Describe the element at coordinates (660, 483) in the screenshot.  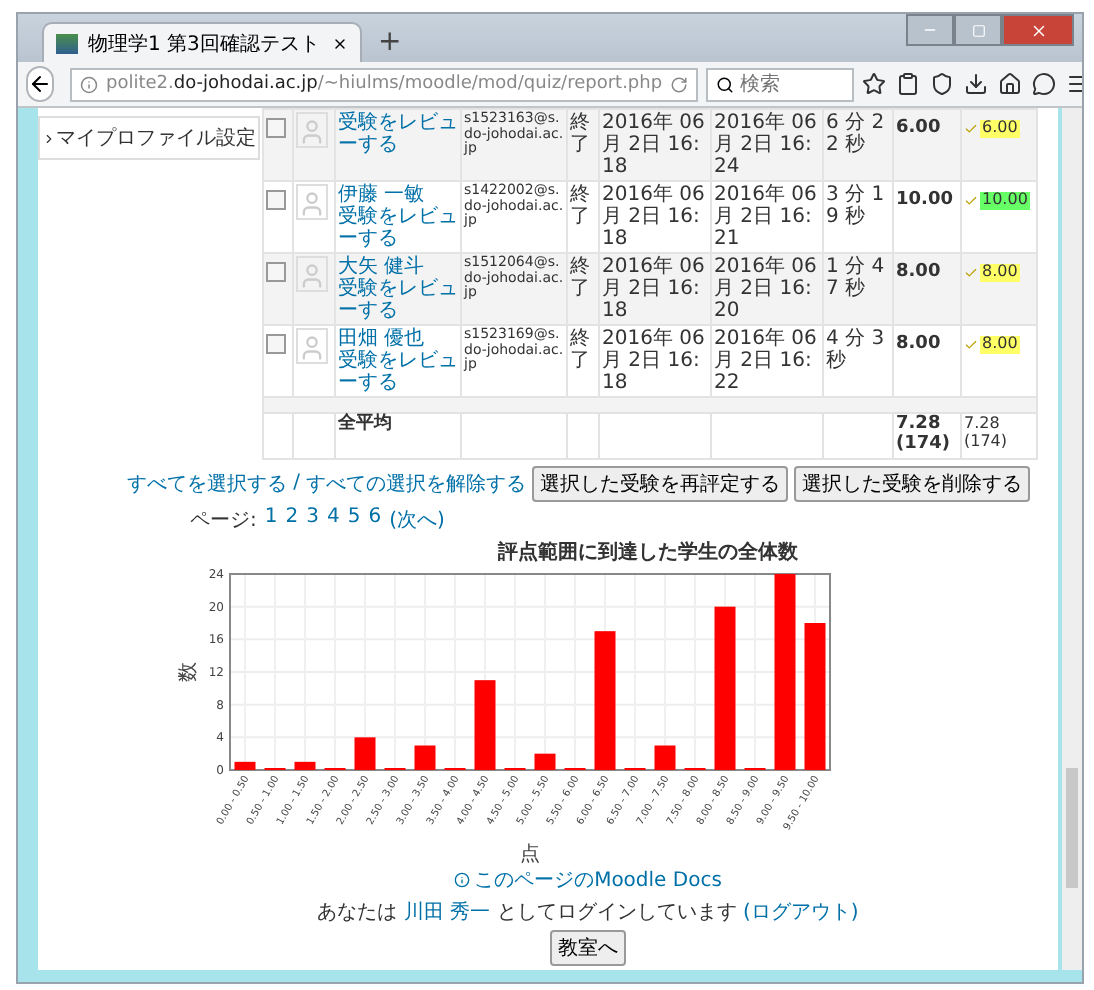
I see `action-button: 選択した受験を再評定する` at that location.